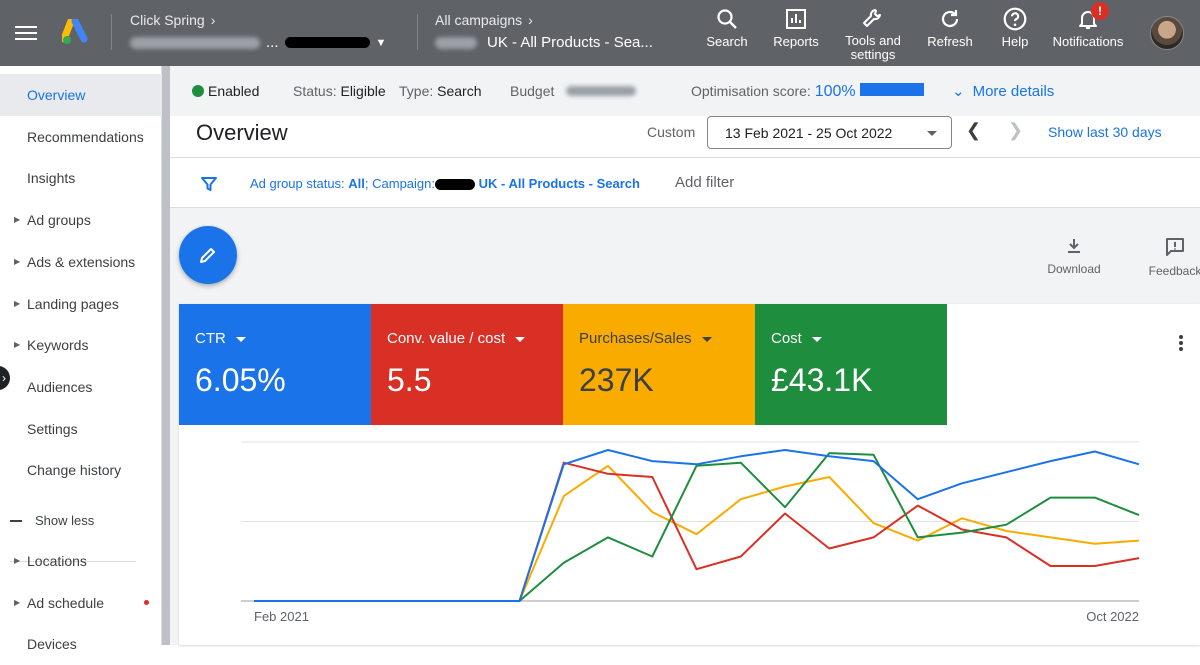  Describe the element at coordinates (727, 19) in the screenshot. I see `search-icon` at that location.